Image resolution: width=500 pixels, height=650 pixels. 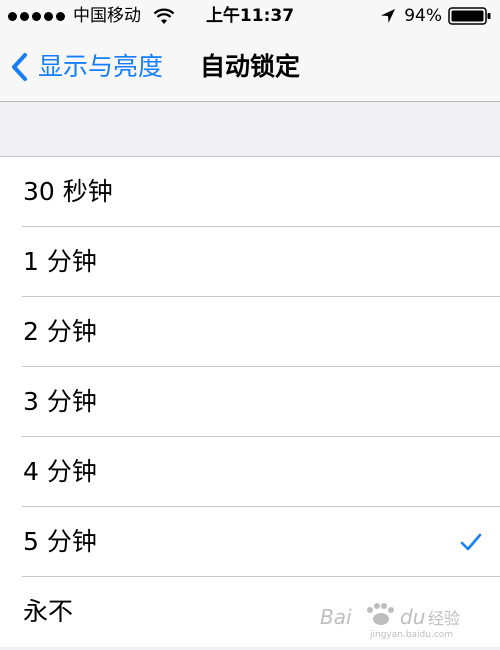 What do you see at coordinates (101, 66) in the screenshot?
I see `back-button-label: 显示与亮度` at bounding box center [101, 66].